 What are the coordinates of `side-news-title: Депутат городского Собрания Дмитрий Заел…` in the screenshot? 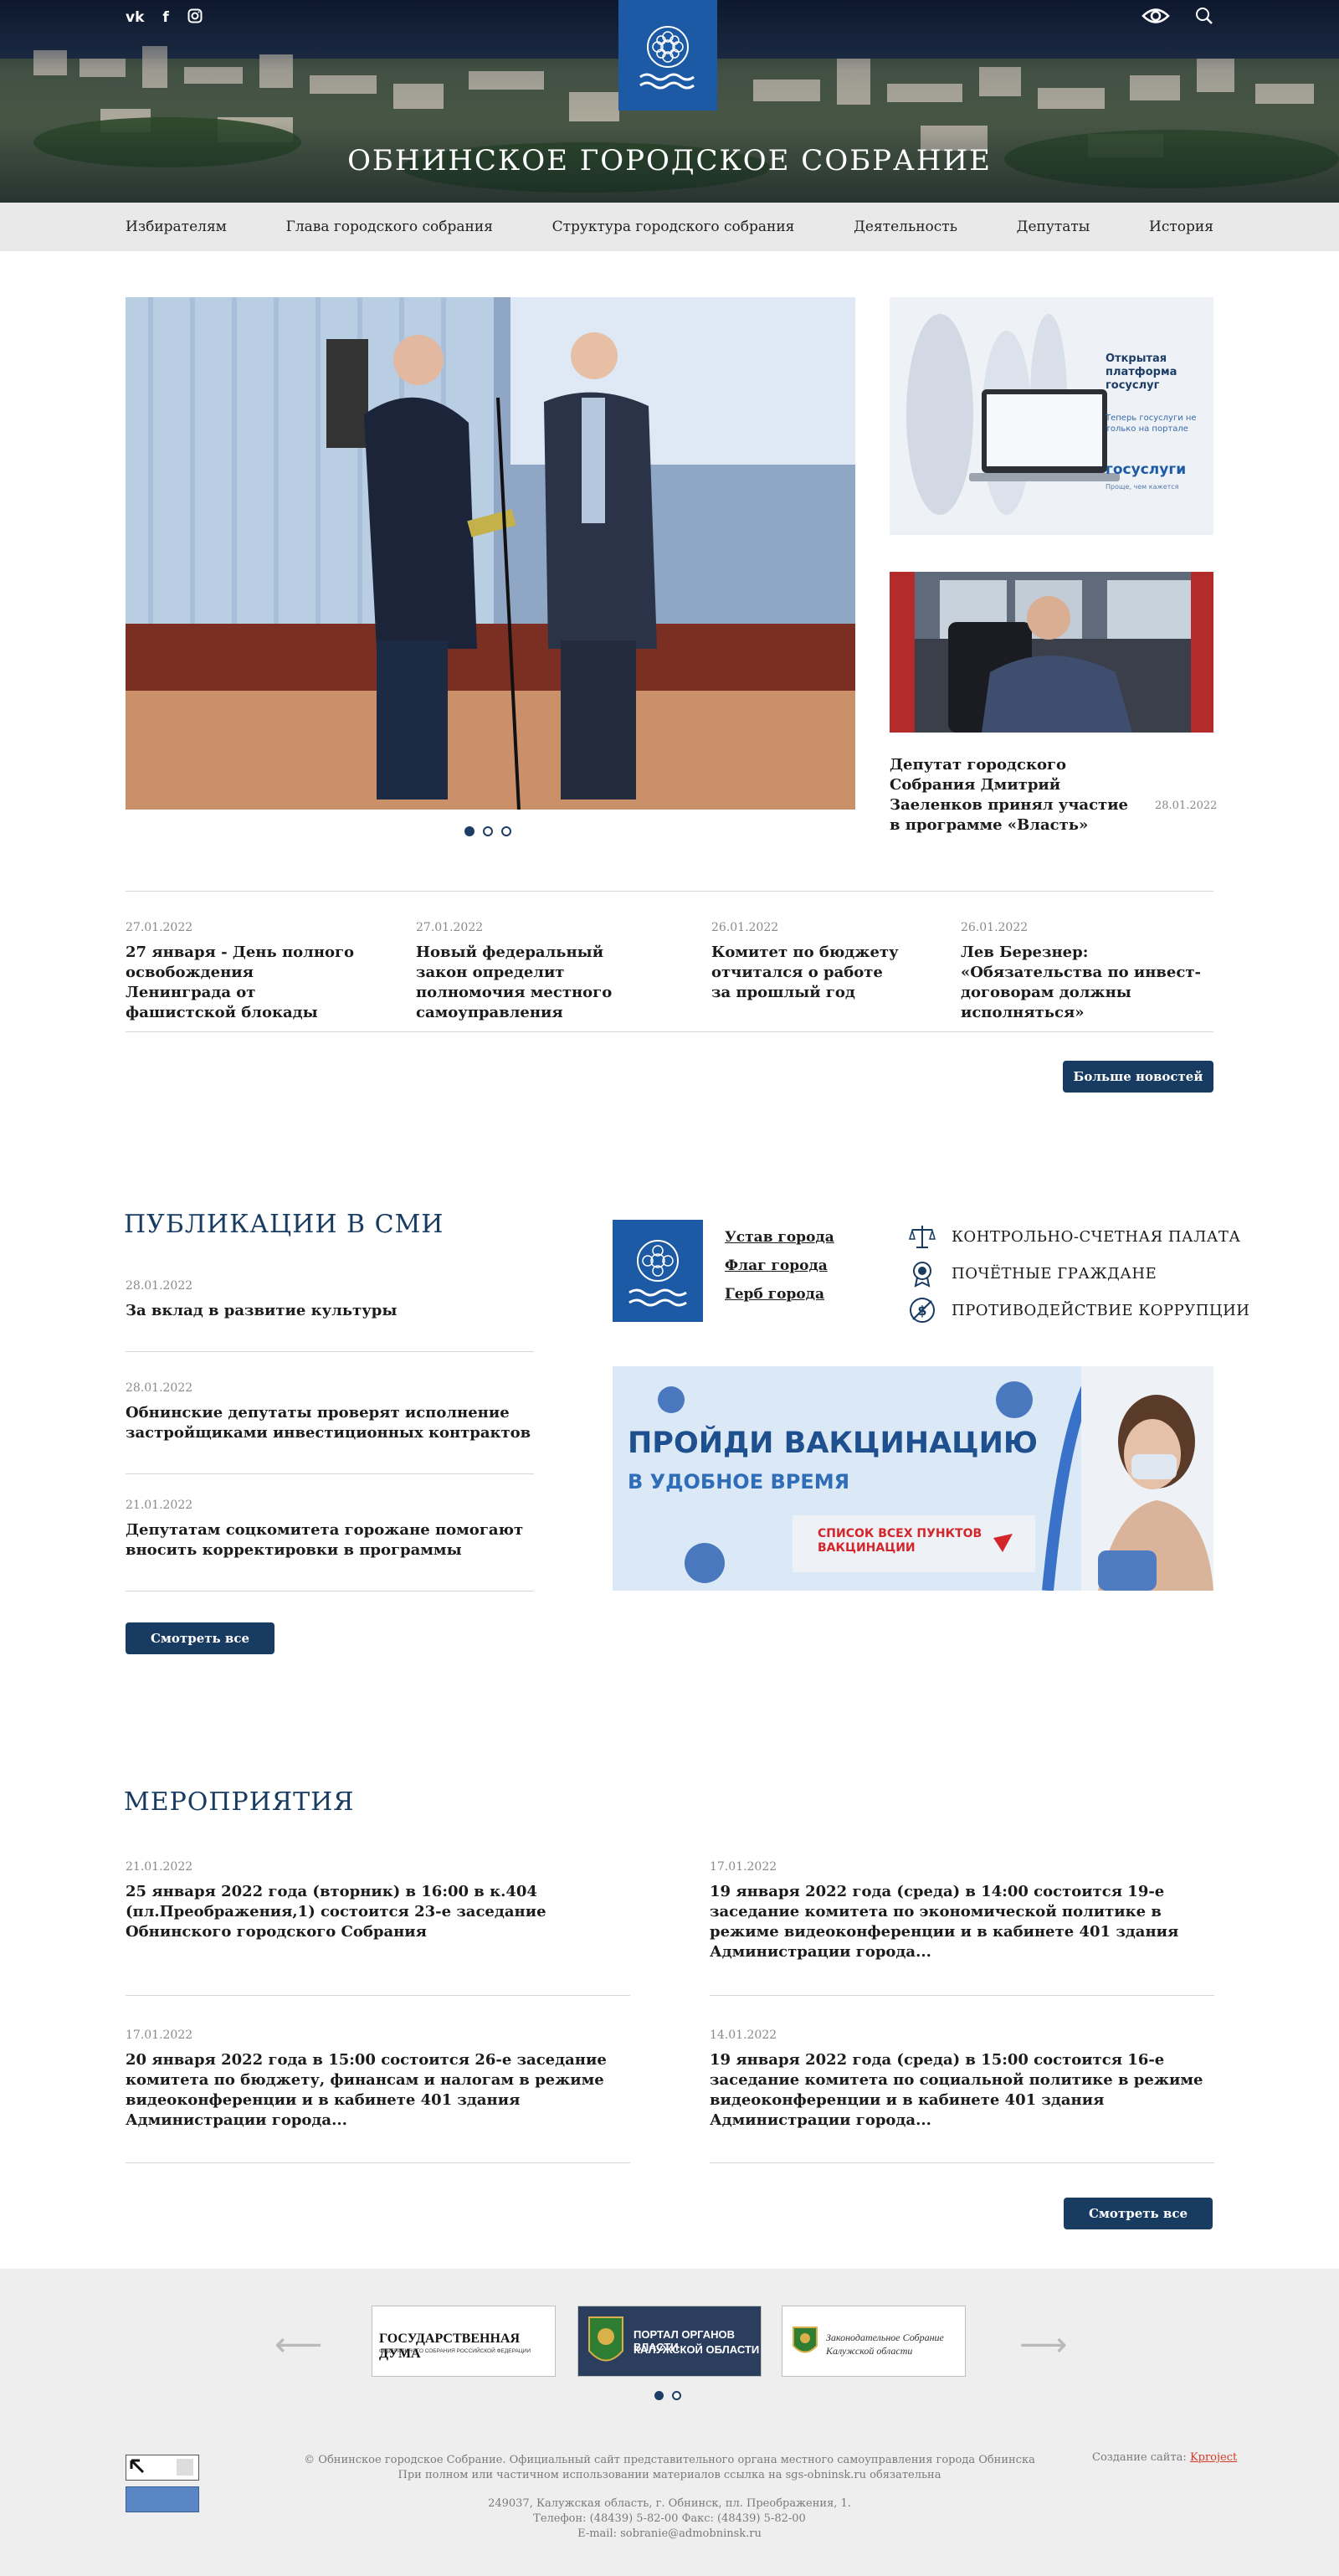 It's located at (1015, 796).